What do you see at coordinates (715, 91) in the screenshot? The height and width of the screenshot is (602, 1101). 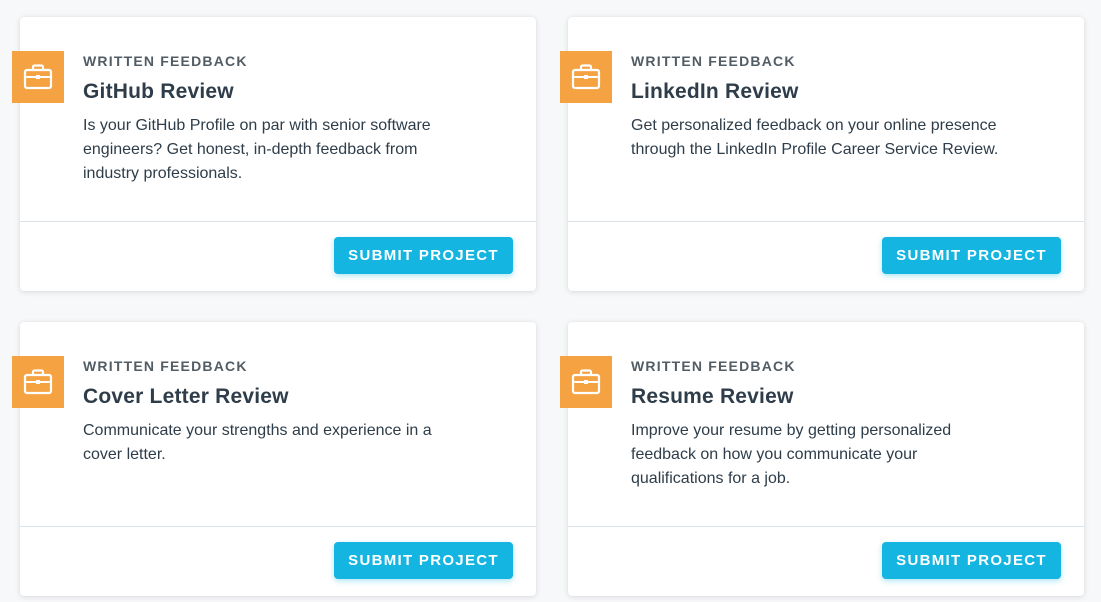 I see `card-title: LinkedIn Review` at bounding box center [715, 91].